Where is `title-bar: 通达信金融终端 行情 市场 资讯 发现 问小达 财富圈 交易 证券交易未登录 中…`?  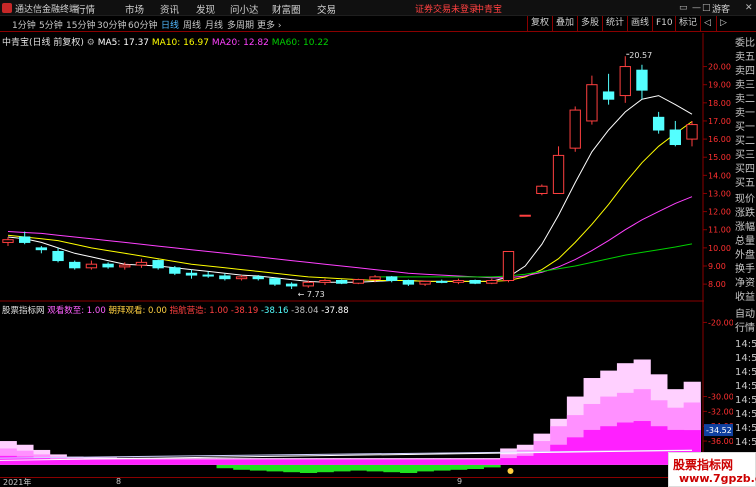 title-bar: 通达信金融终端 行情 市场 资讯 发现 问小达 财富圈 交易 证券交易未登录 中… is located at coordinates (378, 8).